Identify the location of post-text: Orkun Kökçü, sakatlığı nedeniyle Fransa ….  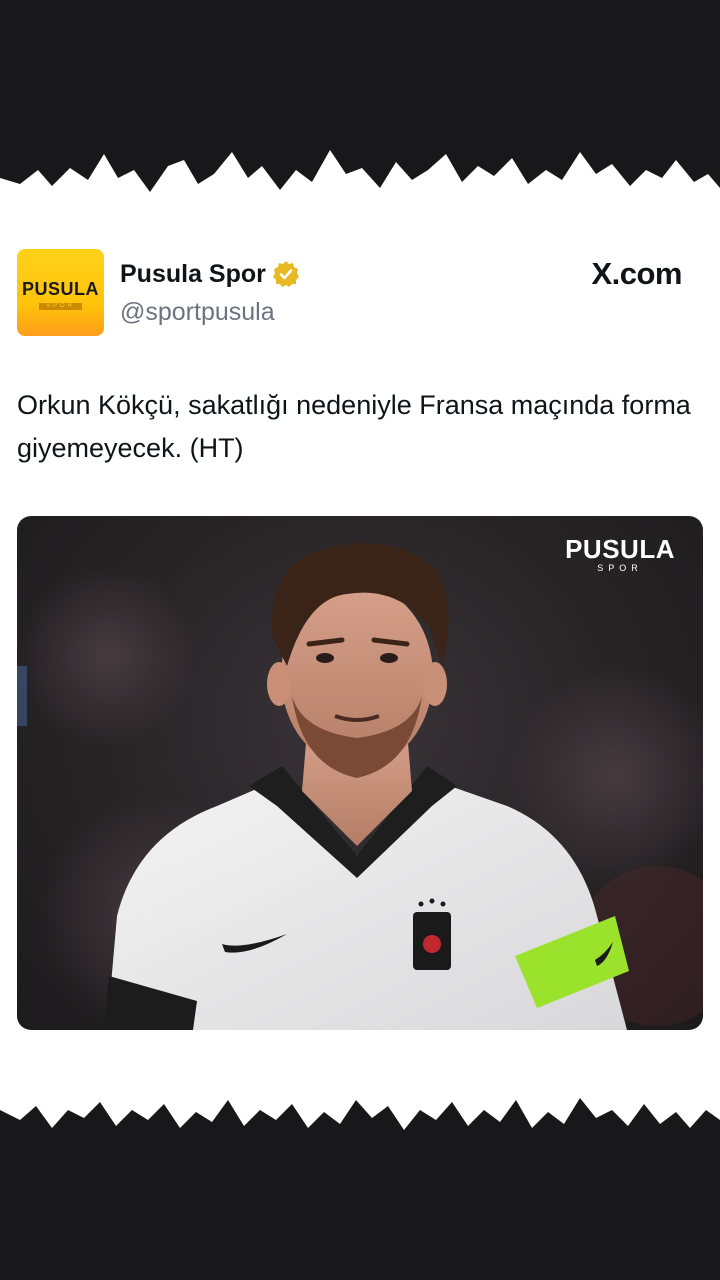
(354, 426).